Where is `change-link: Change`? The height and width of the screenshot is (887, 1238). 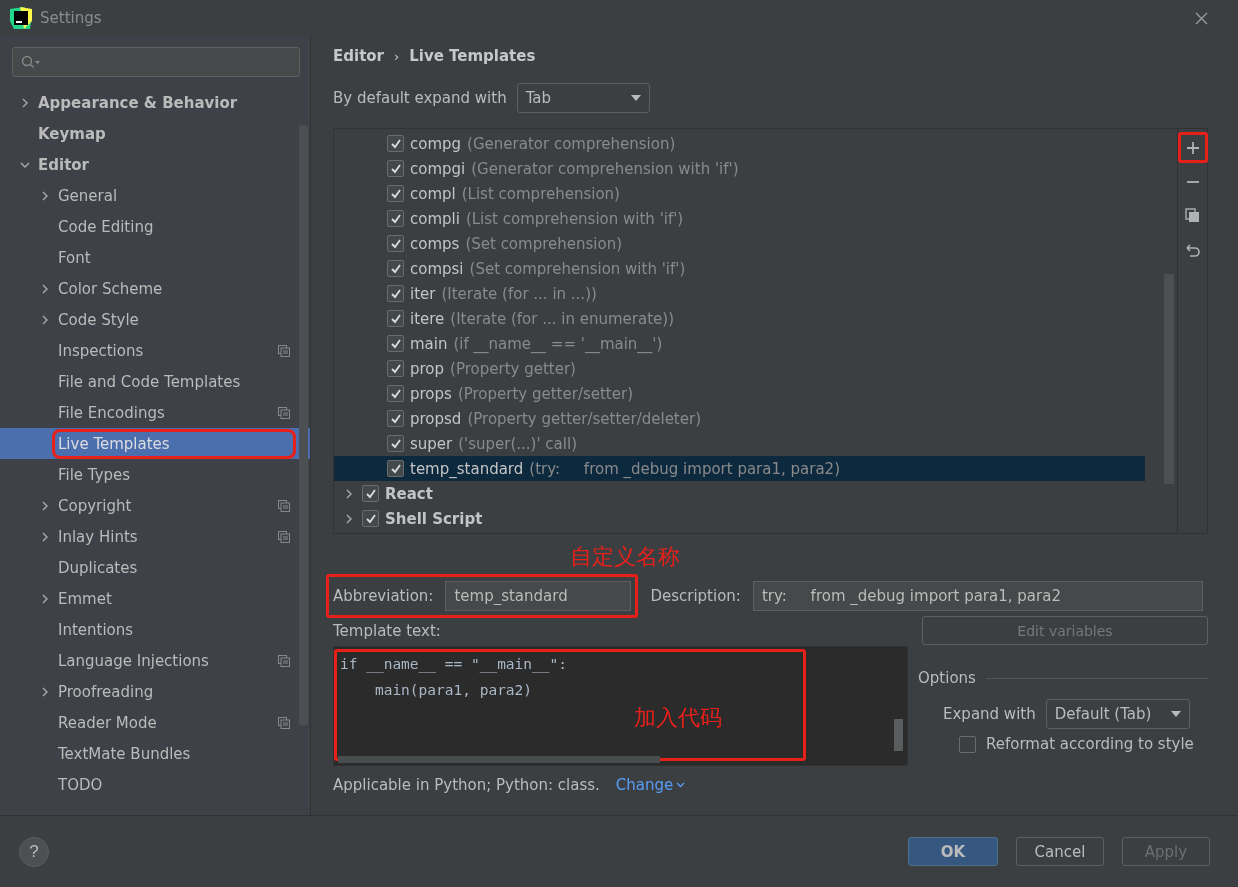 change-link: Change is located at coordinates (650, 785).